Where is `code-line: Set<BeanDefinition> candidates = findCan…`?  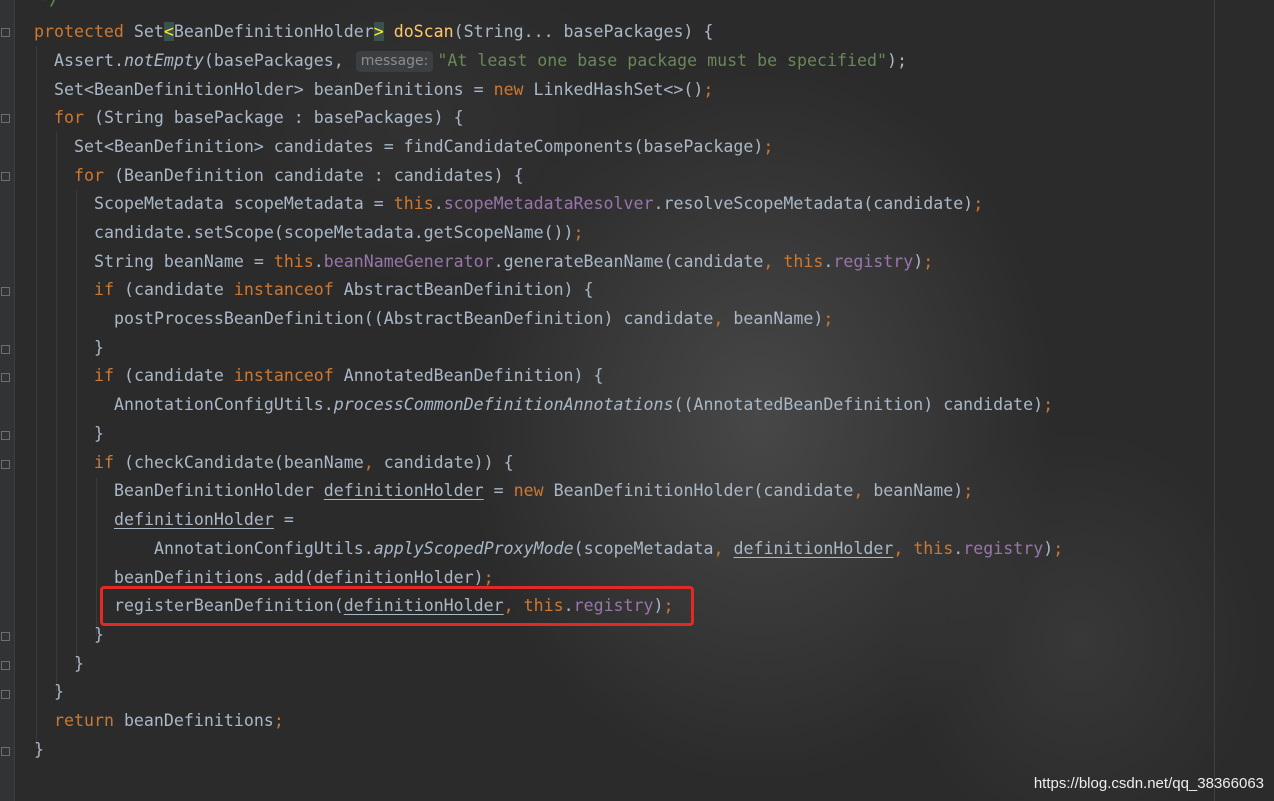
code-line: Set<BeanDefinition> candidates = findCan… is located at coordinates (424, 146).